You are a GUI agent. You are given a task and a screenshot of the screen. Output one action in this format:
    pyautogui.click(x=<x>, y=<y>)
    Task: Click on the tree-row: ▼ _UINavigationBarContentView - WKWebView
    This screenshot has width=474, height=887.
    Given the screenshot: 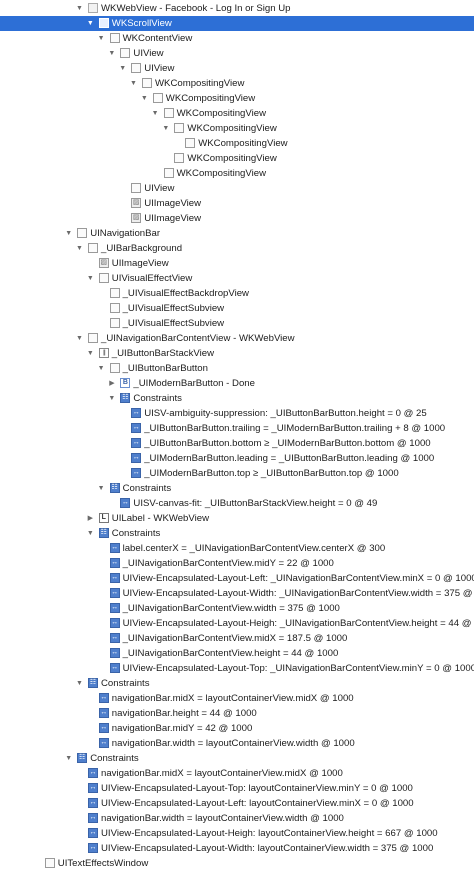 What is the action you would take?
    pyautogui.click(x=237, y=338)
    